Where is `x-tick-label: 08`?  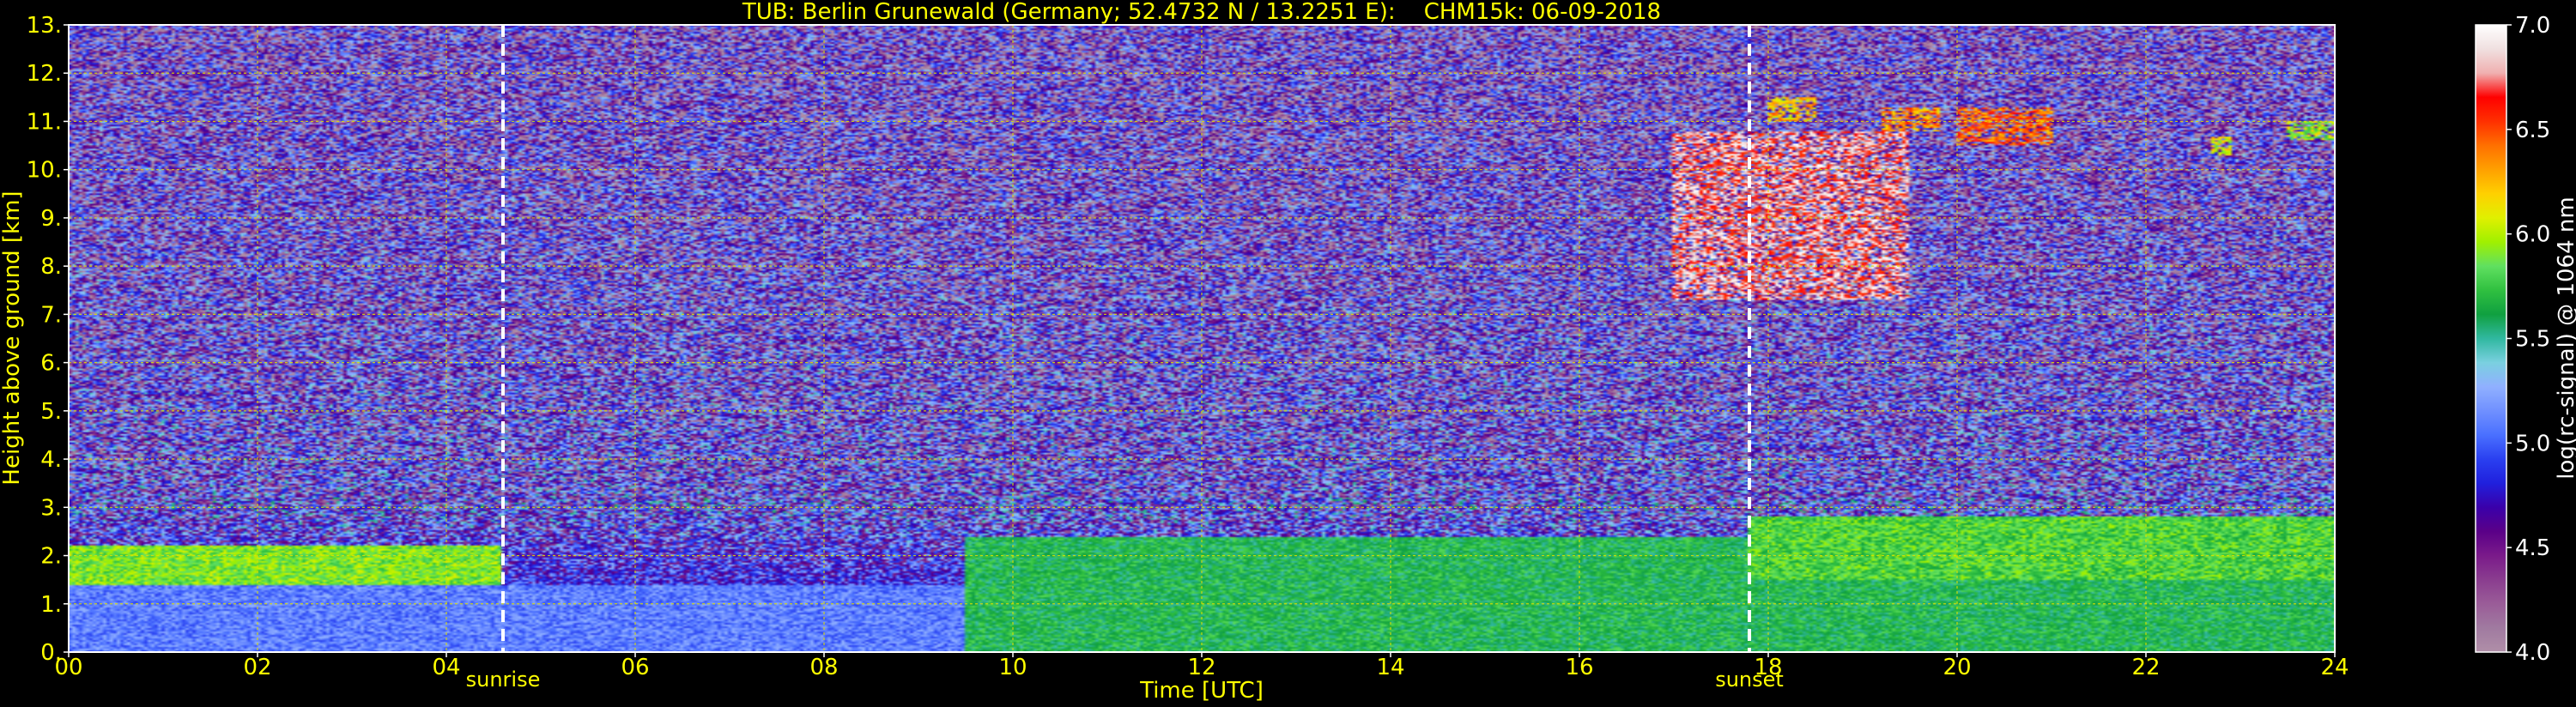
x-tick-label: 08 is located at coordinates (823, 667).